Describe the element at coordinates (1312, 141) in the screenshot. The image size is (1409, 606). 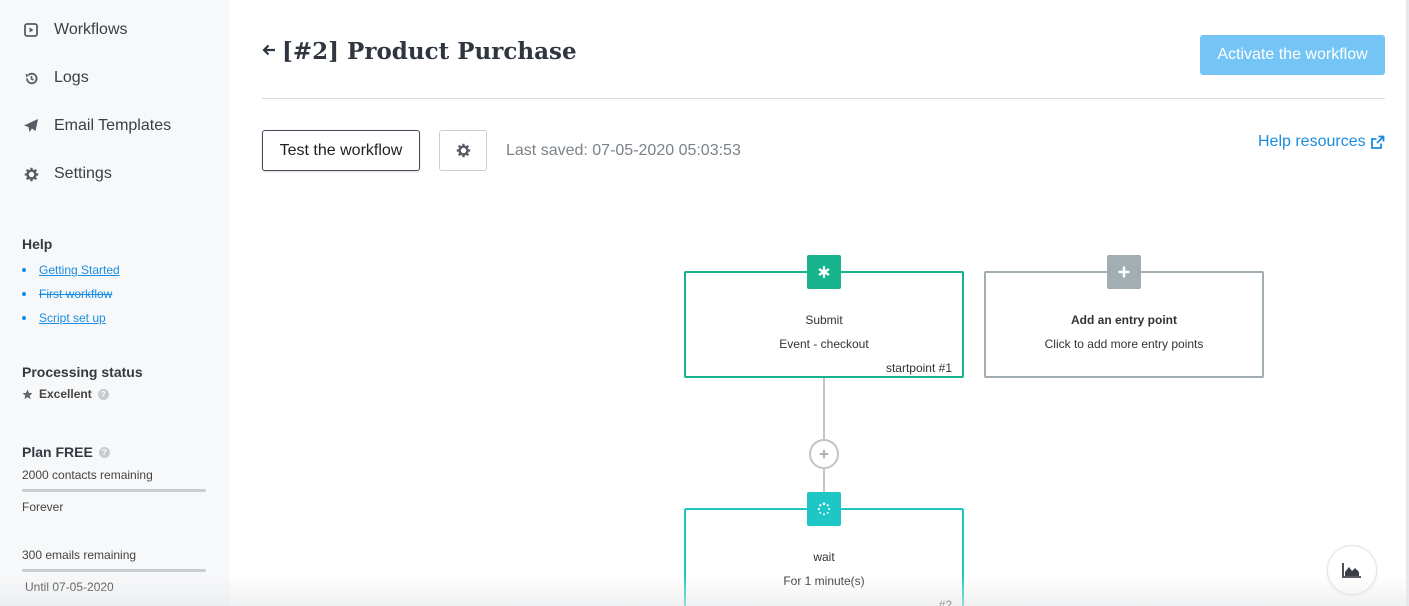
I see `help-resources-label: Help resources` at that location.